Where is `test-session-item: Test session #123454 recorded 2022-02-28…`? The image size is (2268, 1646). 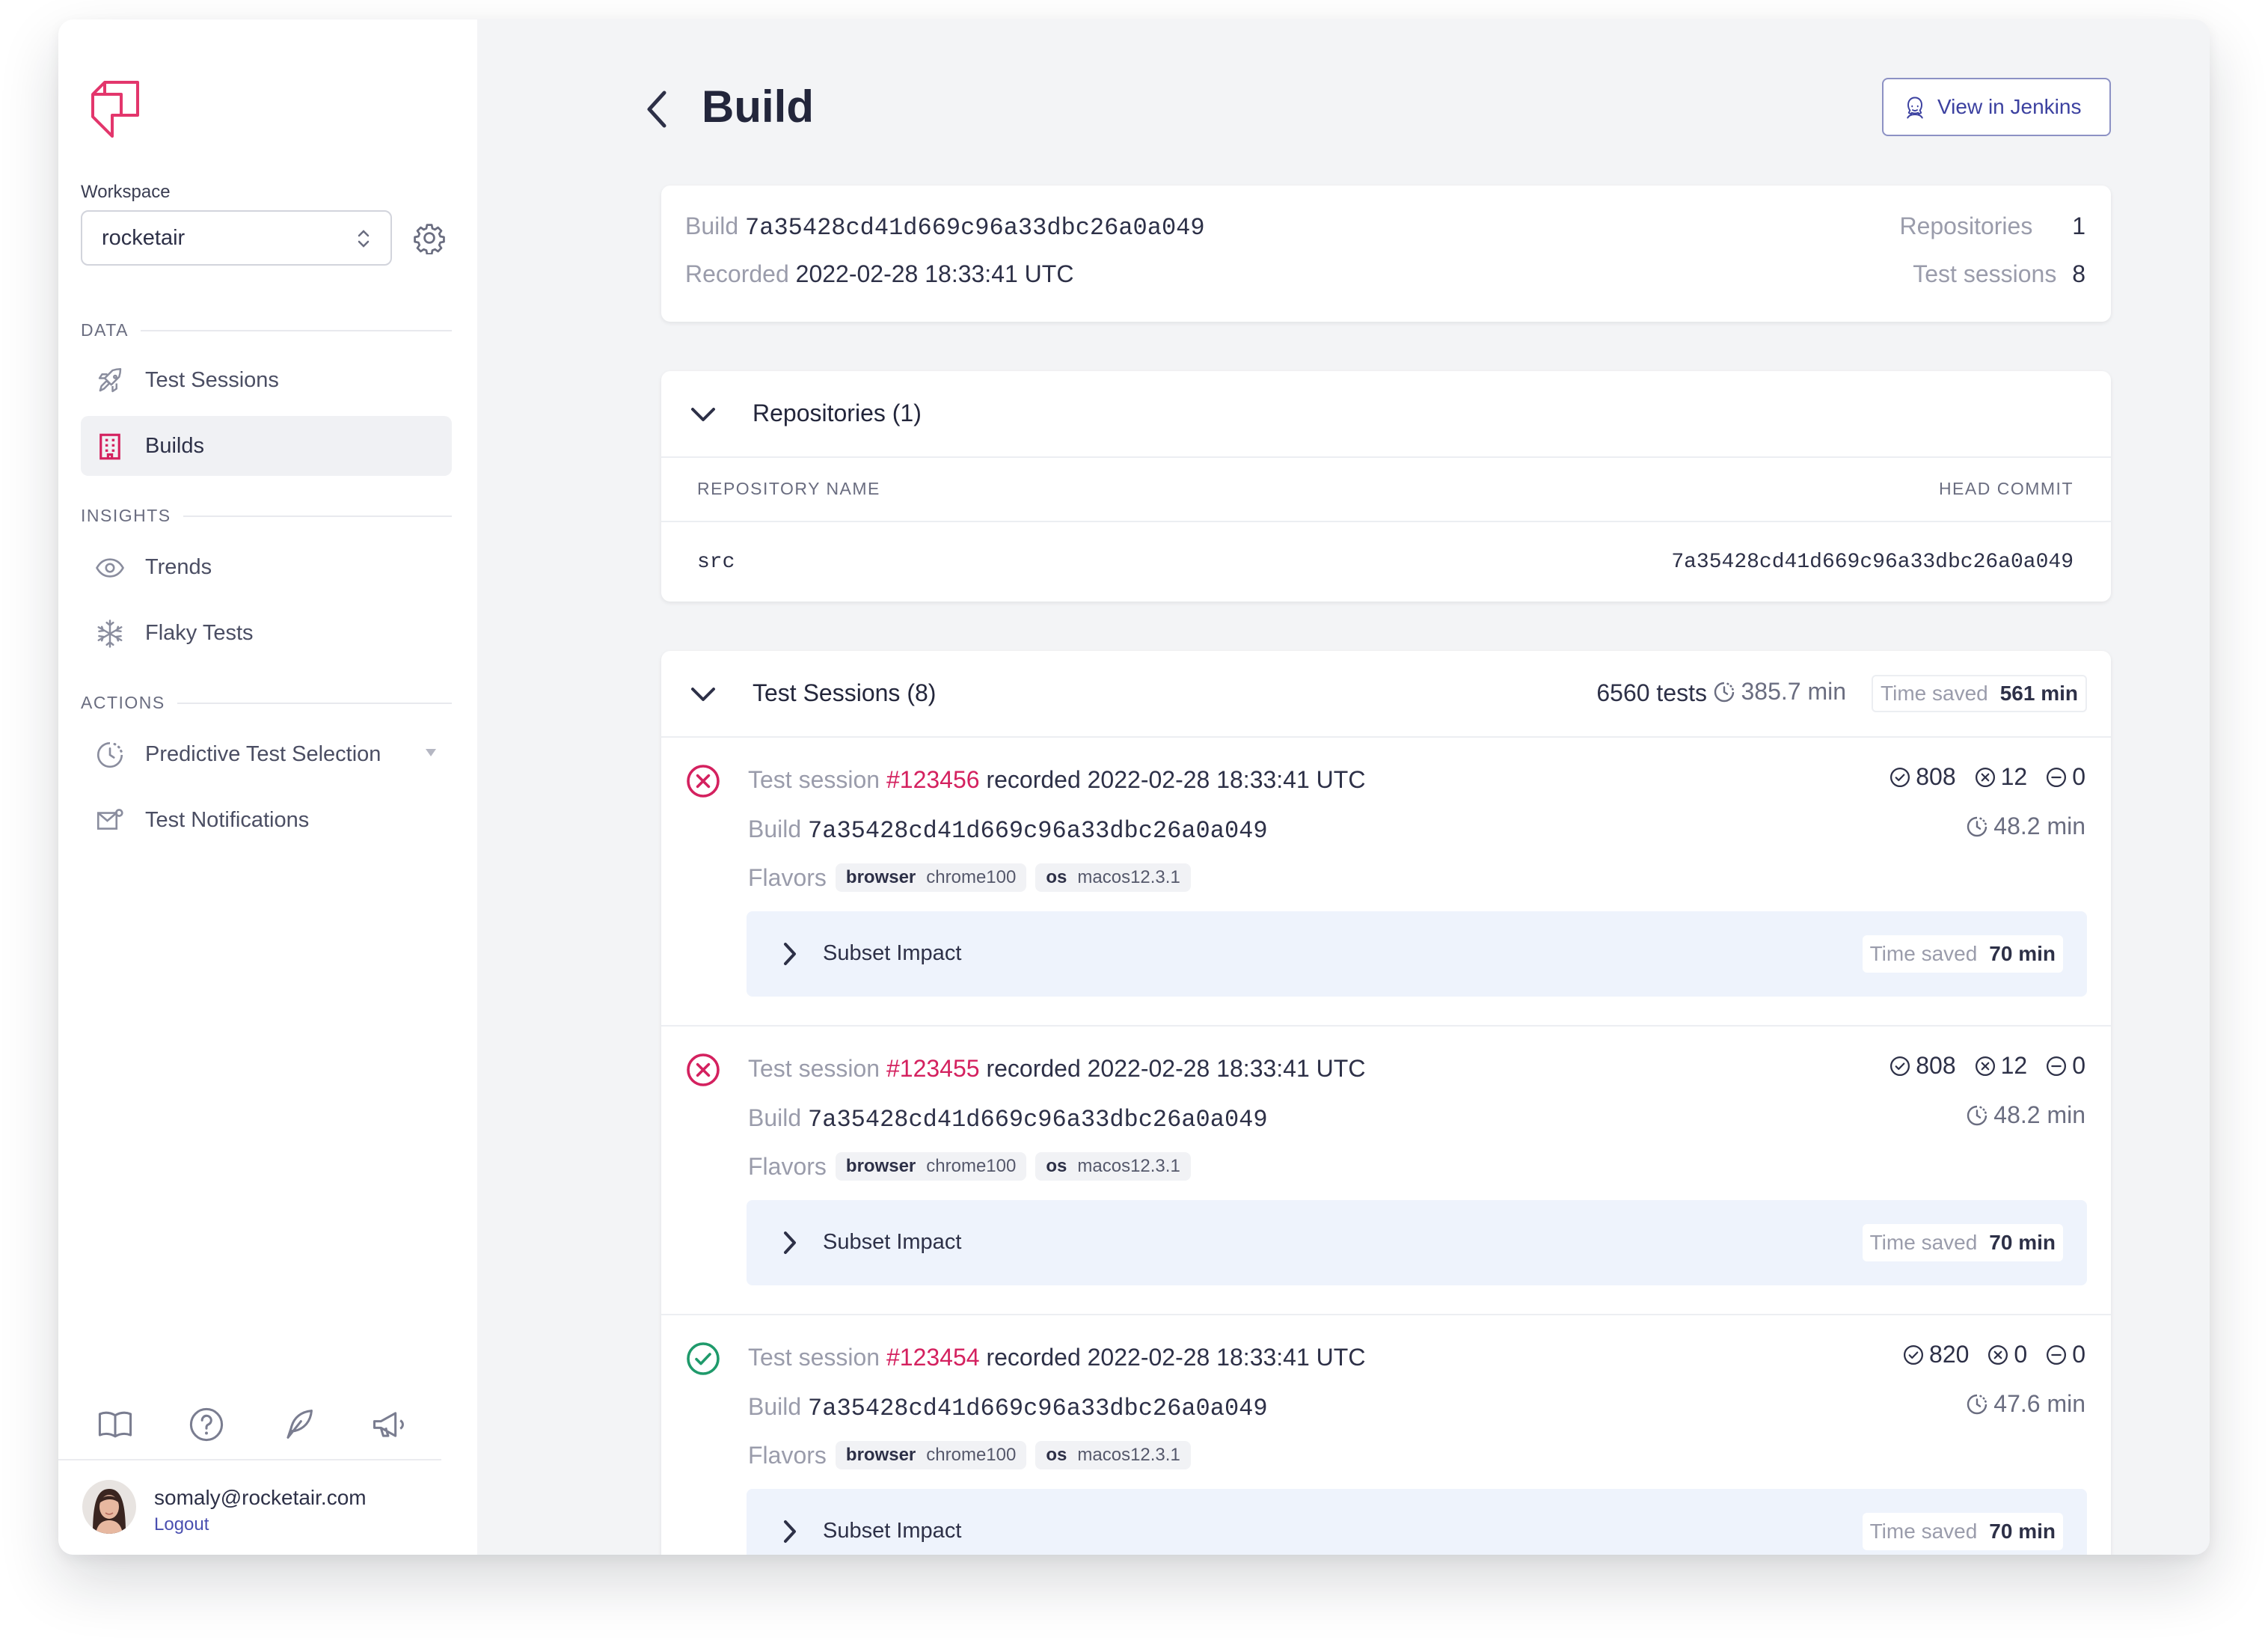 test-session-item: Test session #123454 recorded 2022-02-28… is located at coordinates (1386, 1435).